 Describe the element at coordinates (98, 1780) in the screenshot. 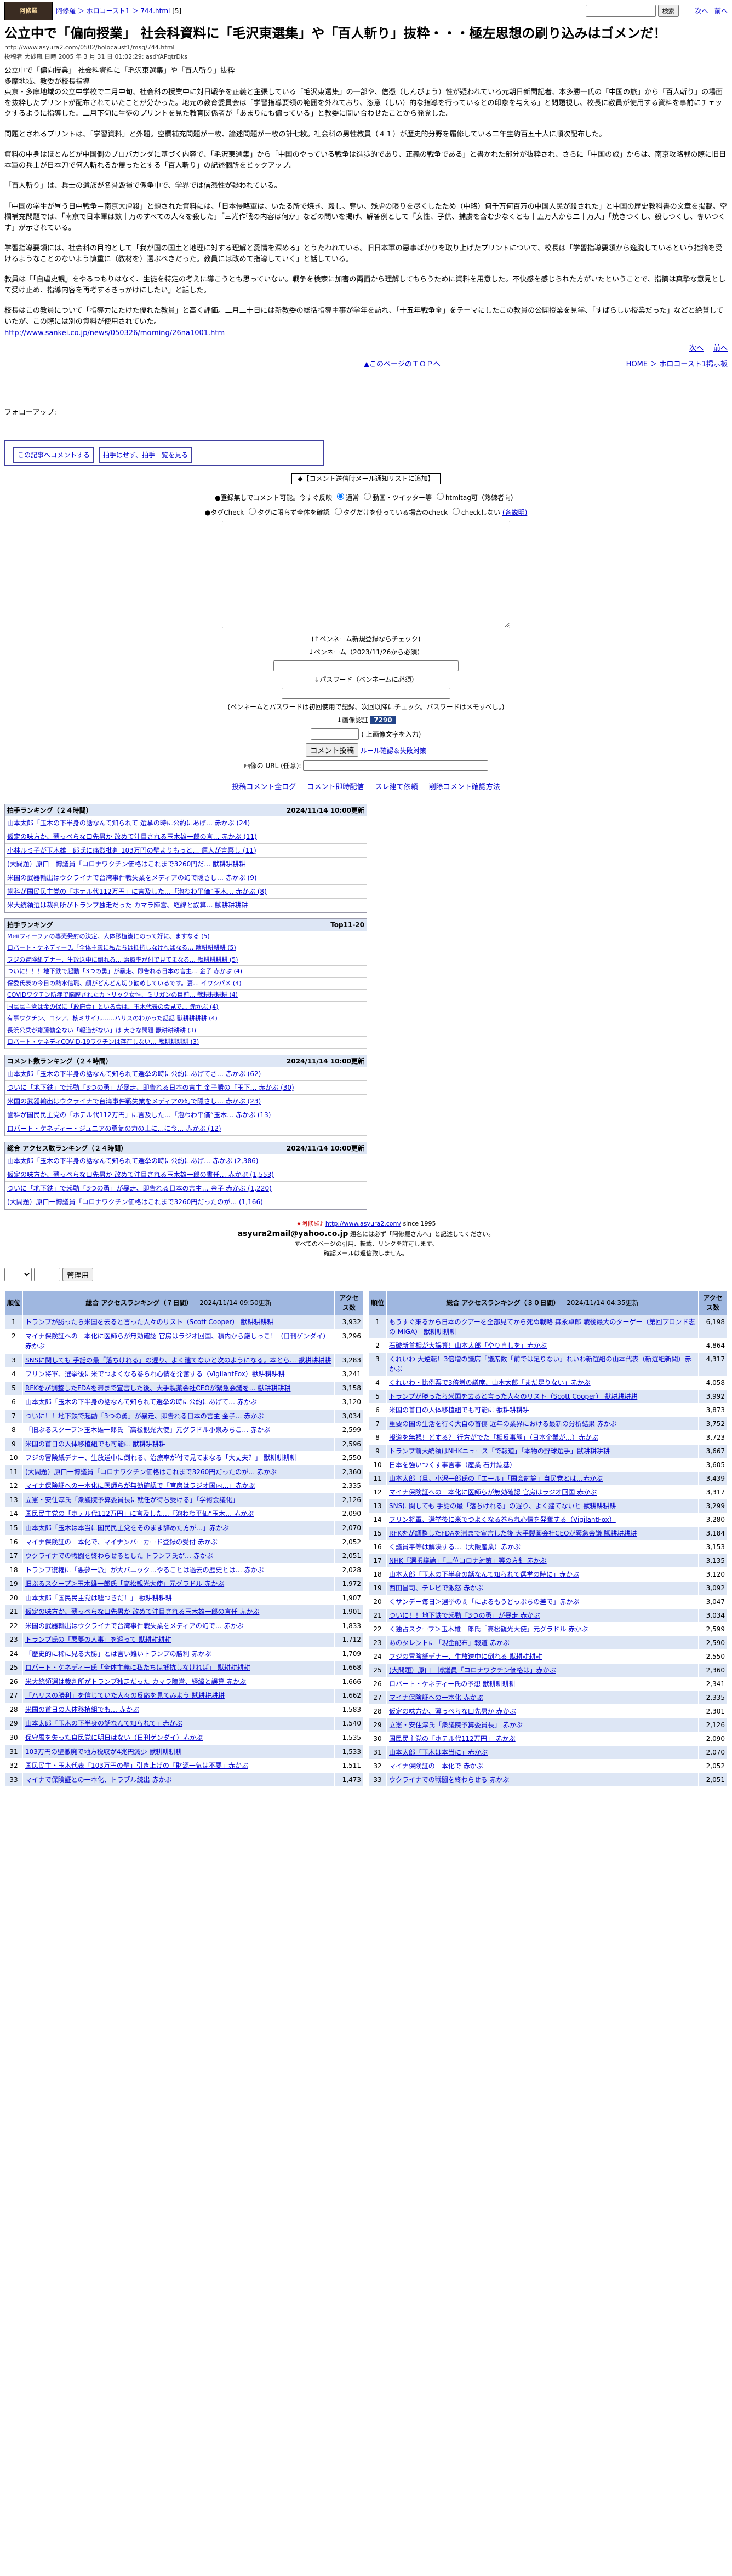

I see `table-link: マイナで保険証との一本化、トラブル続出 赤かぶ` at that location.